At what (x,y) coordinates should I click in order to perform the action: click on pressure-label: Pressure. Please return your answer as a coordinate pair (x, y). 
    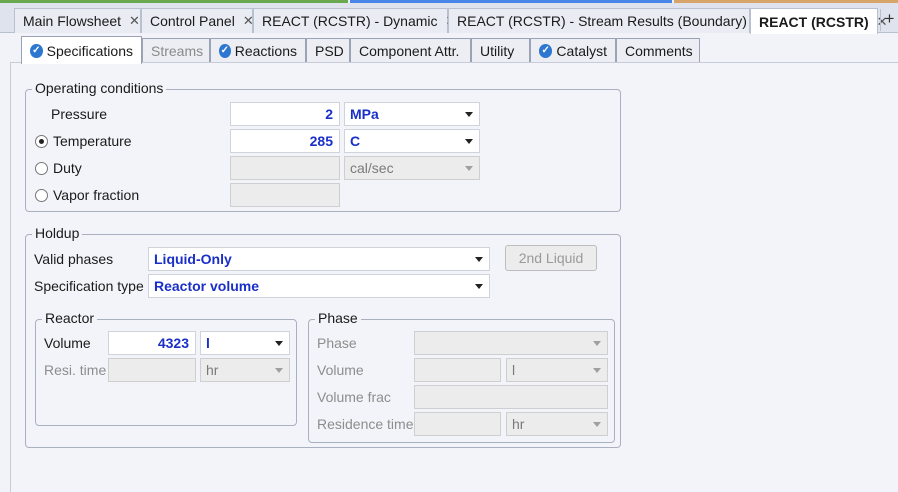
    Looking at the image, I should click on (79, 114).